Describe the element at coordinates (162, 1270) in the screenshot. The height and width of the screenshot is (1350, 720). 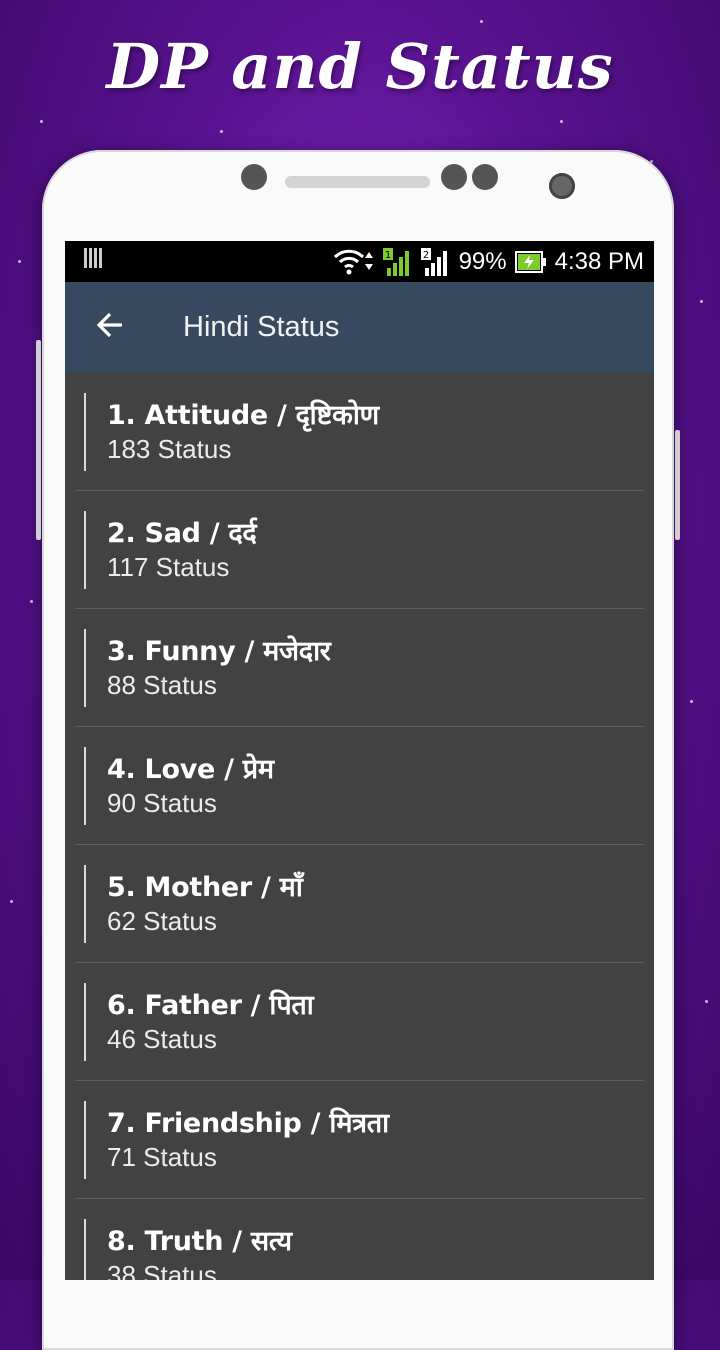
I see `status-count: 38 Status` at that location.